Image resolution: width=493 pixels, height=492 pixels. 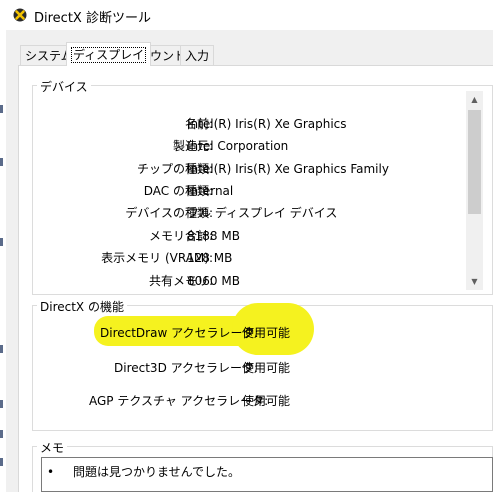 What do you see at coordinates (179, 333) in the screenshot?
I see `directdraw-label: DirectDraw アクセラレータ:` at bounding box center [179, 333].